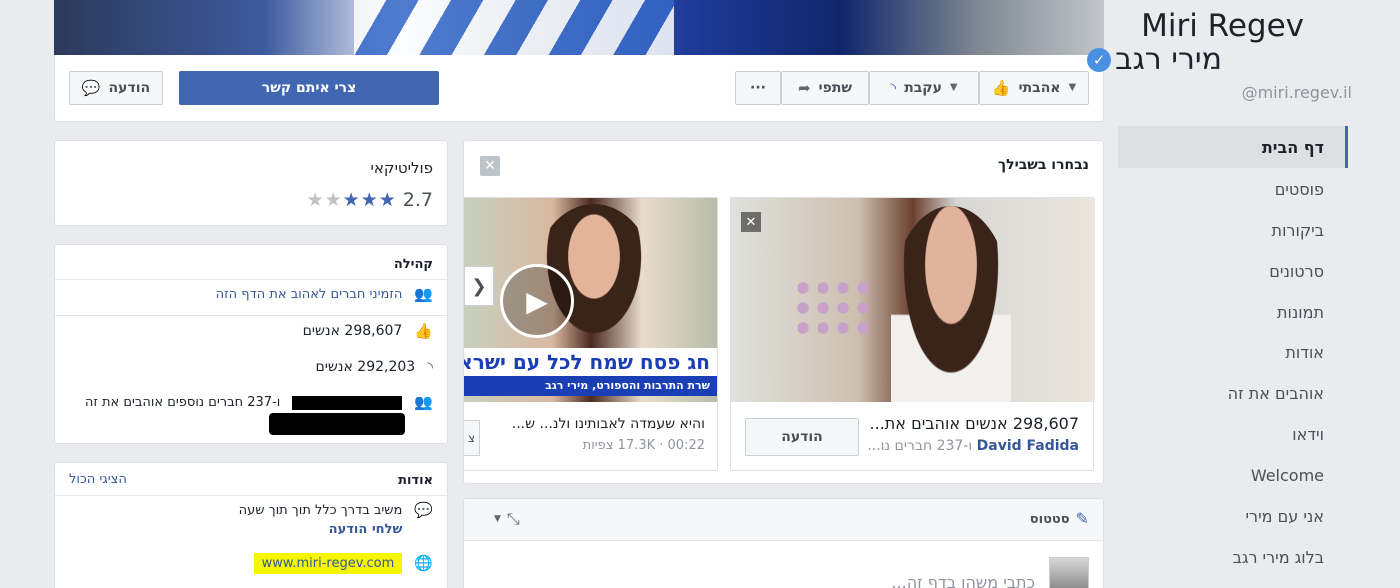 This screenshot has height=588, width=1400. I want to click on page-name-en: Miri Regev, so click(1222, 26).